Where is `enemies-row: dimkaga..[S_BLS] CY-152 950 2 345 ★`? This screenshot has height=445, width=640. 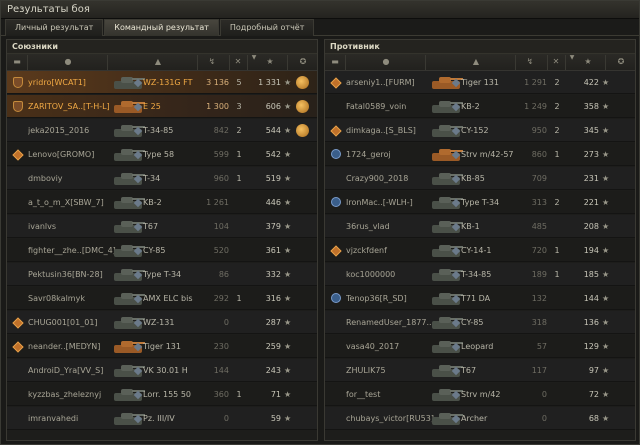 enemies-row: dimkaga..[S_BLS] CY-152 950 2 345 ★ is located at coordinates (480, 130).